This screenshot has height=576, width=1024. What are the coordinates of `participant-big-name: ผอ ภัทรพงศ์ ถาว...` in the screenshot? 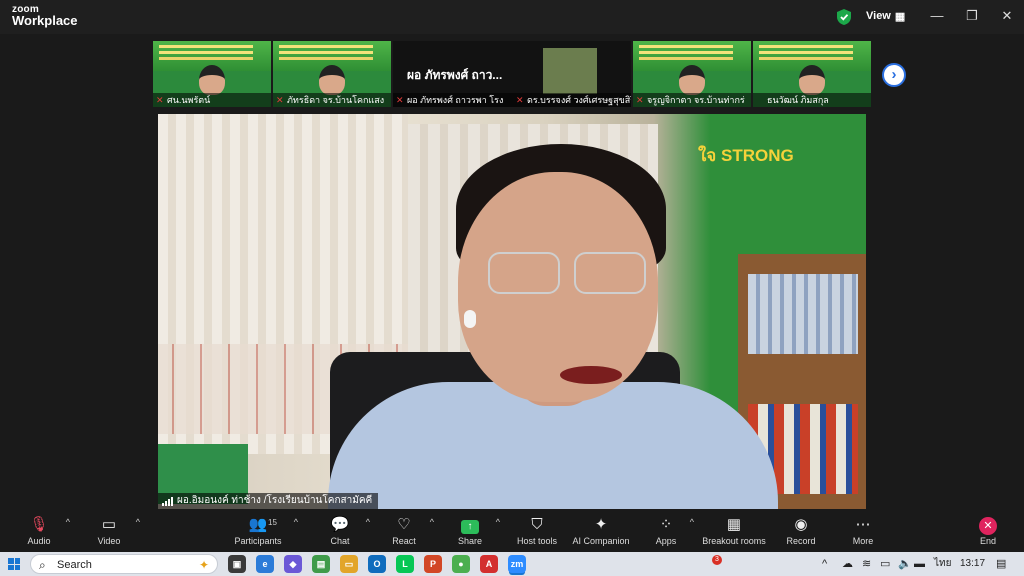 It's located at (455, 75).